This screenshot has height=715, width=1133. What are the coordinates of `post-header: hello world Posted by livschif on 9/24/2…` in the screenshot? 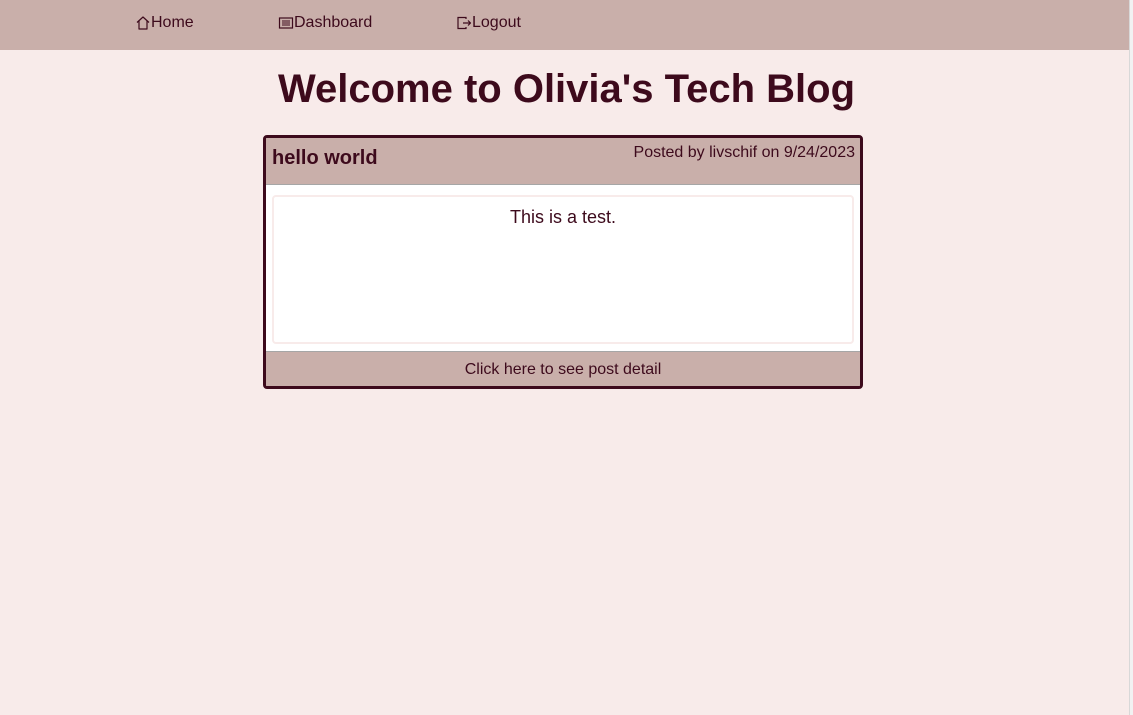 It's located at (563, 161).